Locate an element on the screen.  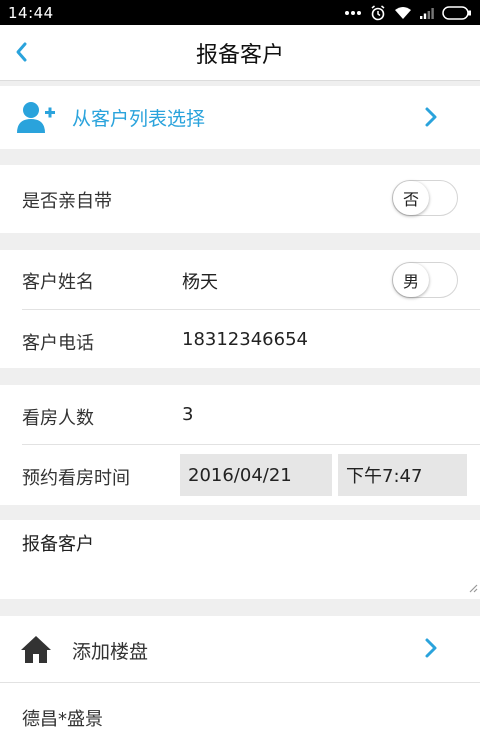
add-property-row: 添加楼盘 is located at coordinates (240, 649).